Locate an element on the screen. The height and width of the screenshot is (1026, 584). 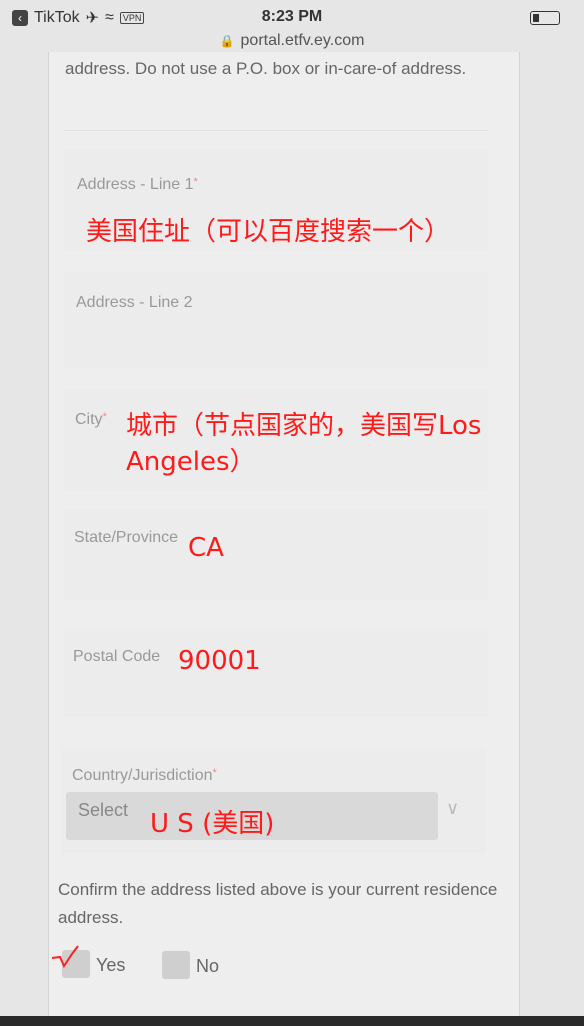
postal-code-note: 90001 is located at coordinates (219, 661).